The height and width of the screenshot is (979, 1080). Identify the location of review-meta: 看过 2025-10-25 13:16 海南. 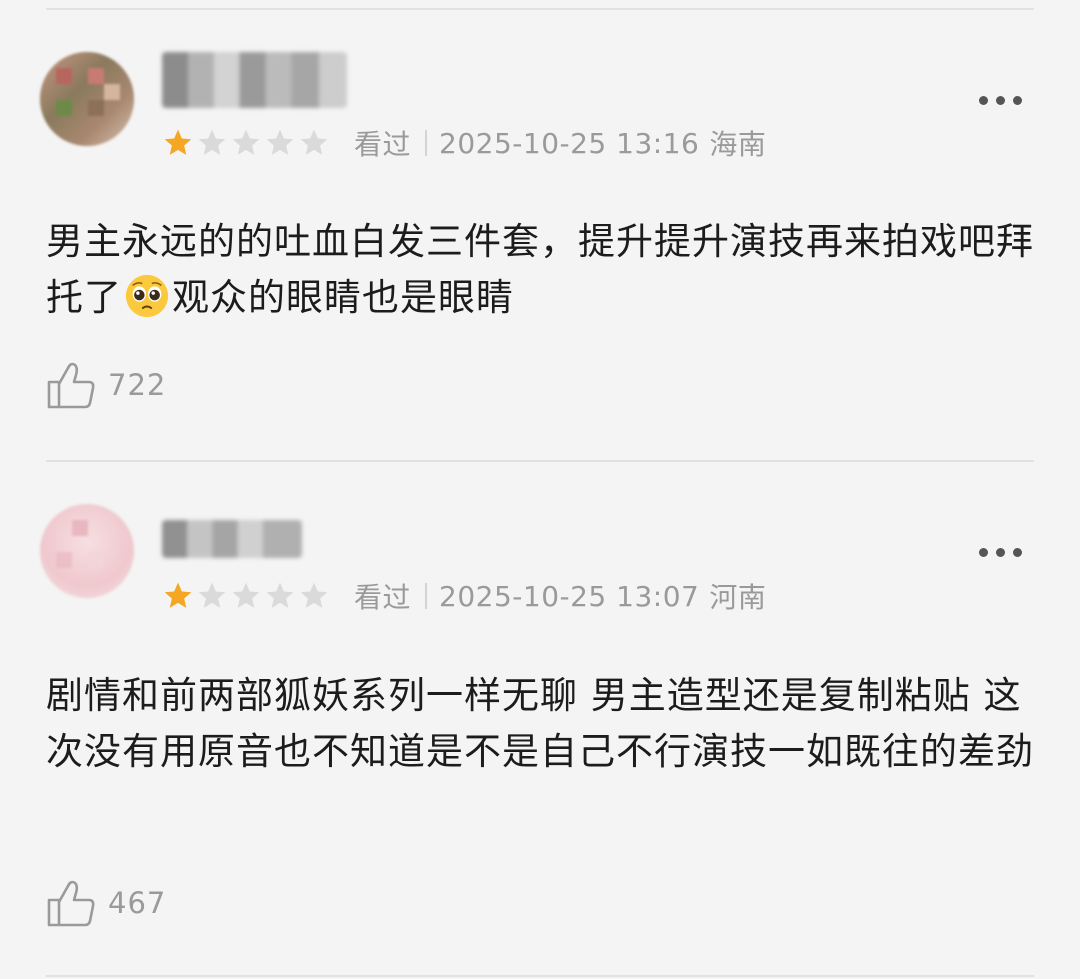
(560, 144).